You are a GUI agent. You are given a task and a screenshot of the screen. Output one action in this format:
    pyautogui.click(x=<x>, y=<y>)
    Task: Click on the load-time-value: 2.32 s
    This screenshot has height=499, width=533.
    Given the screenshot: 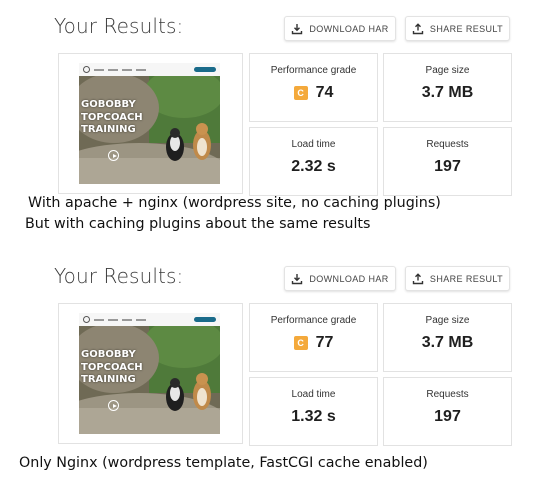 What is the action you would take?
    pyautogui.click(x=313, y=166)
    